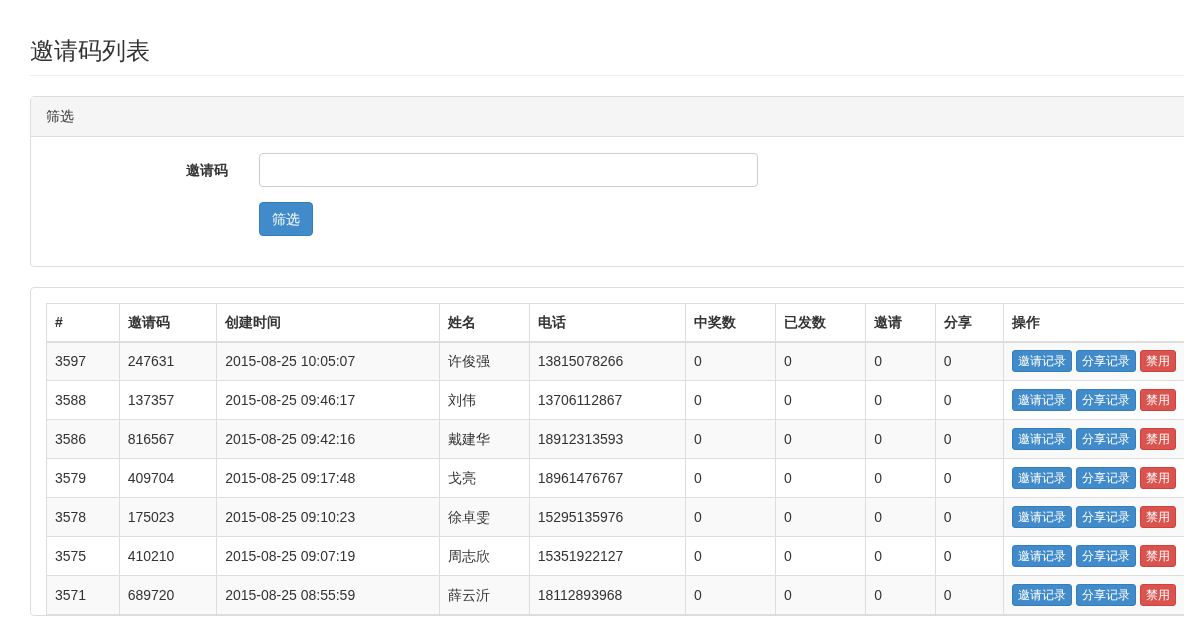 This screenshot has height=623, width=1184. What do you see at coordinates (328, 439) in the screenshot?
I see `table-cell: 2015-08-25 09:42:16` at bounding box center [328, 439].